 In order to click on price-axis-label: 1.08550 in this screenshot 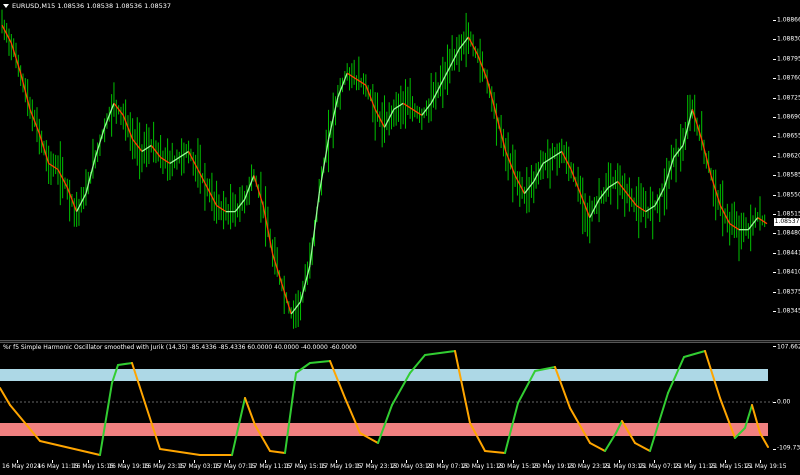, I will do `click(788, 195)`.